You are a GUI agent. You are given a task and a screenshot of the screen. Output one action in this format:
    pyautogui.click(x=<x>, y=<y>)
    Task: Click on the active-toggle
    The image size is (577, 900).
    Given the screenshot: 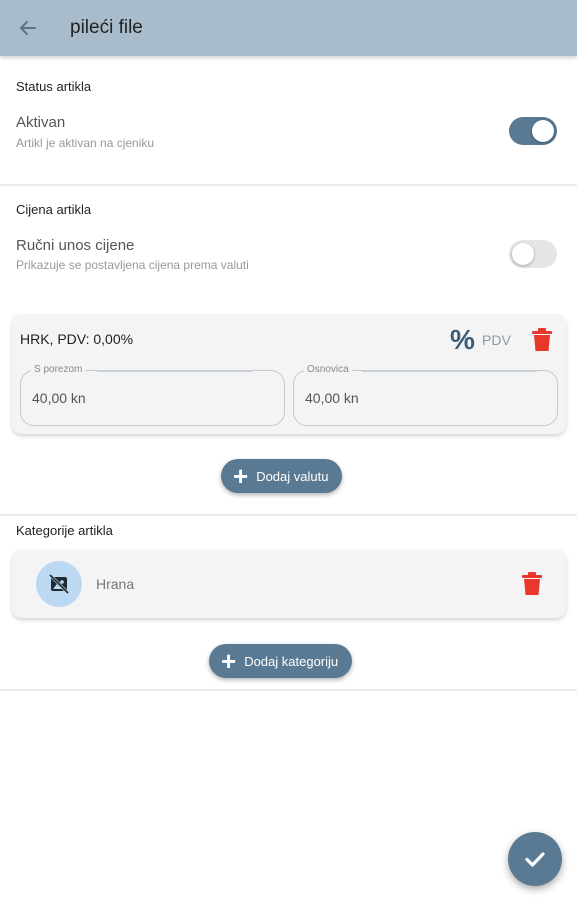 What is the action you would take?
    pyautogui.click(x=533, y=131)
    